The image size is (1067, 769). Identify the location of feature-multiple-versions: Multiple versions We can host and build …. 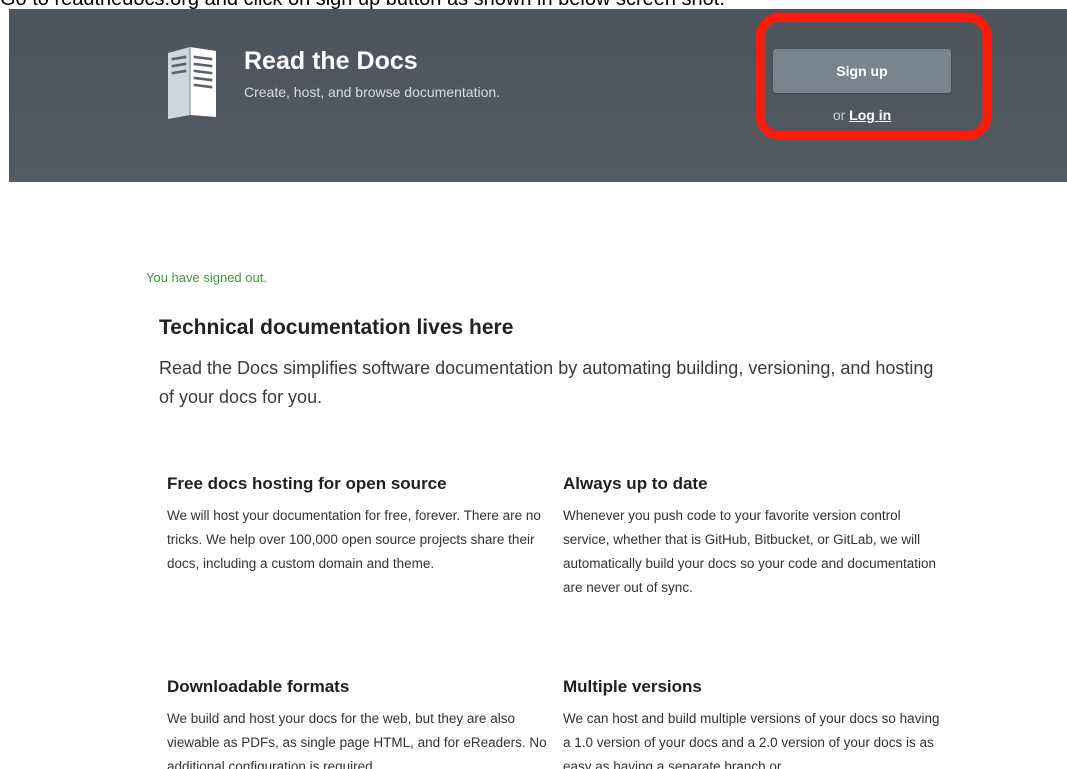
(753, 723).